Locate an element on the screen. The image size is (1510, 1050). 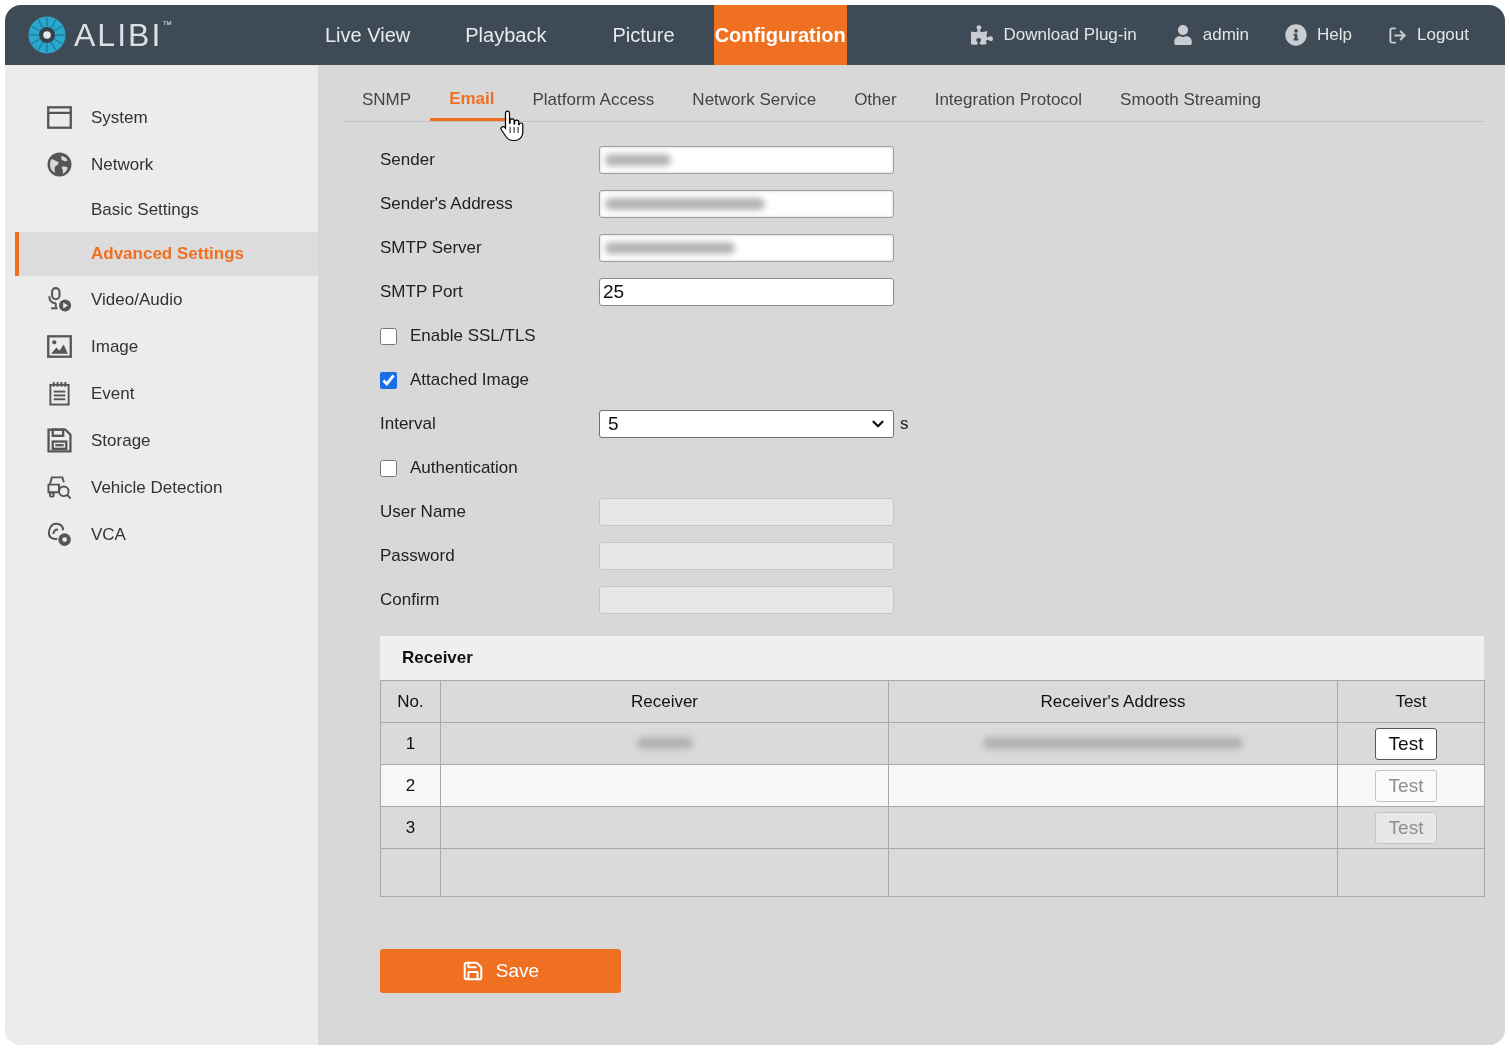
field-label: Confirm is located at coordinates (410, 600).